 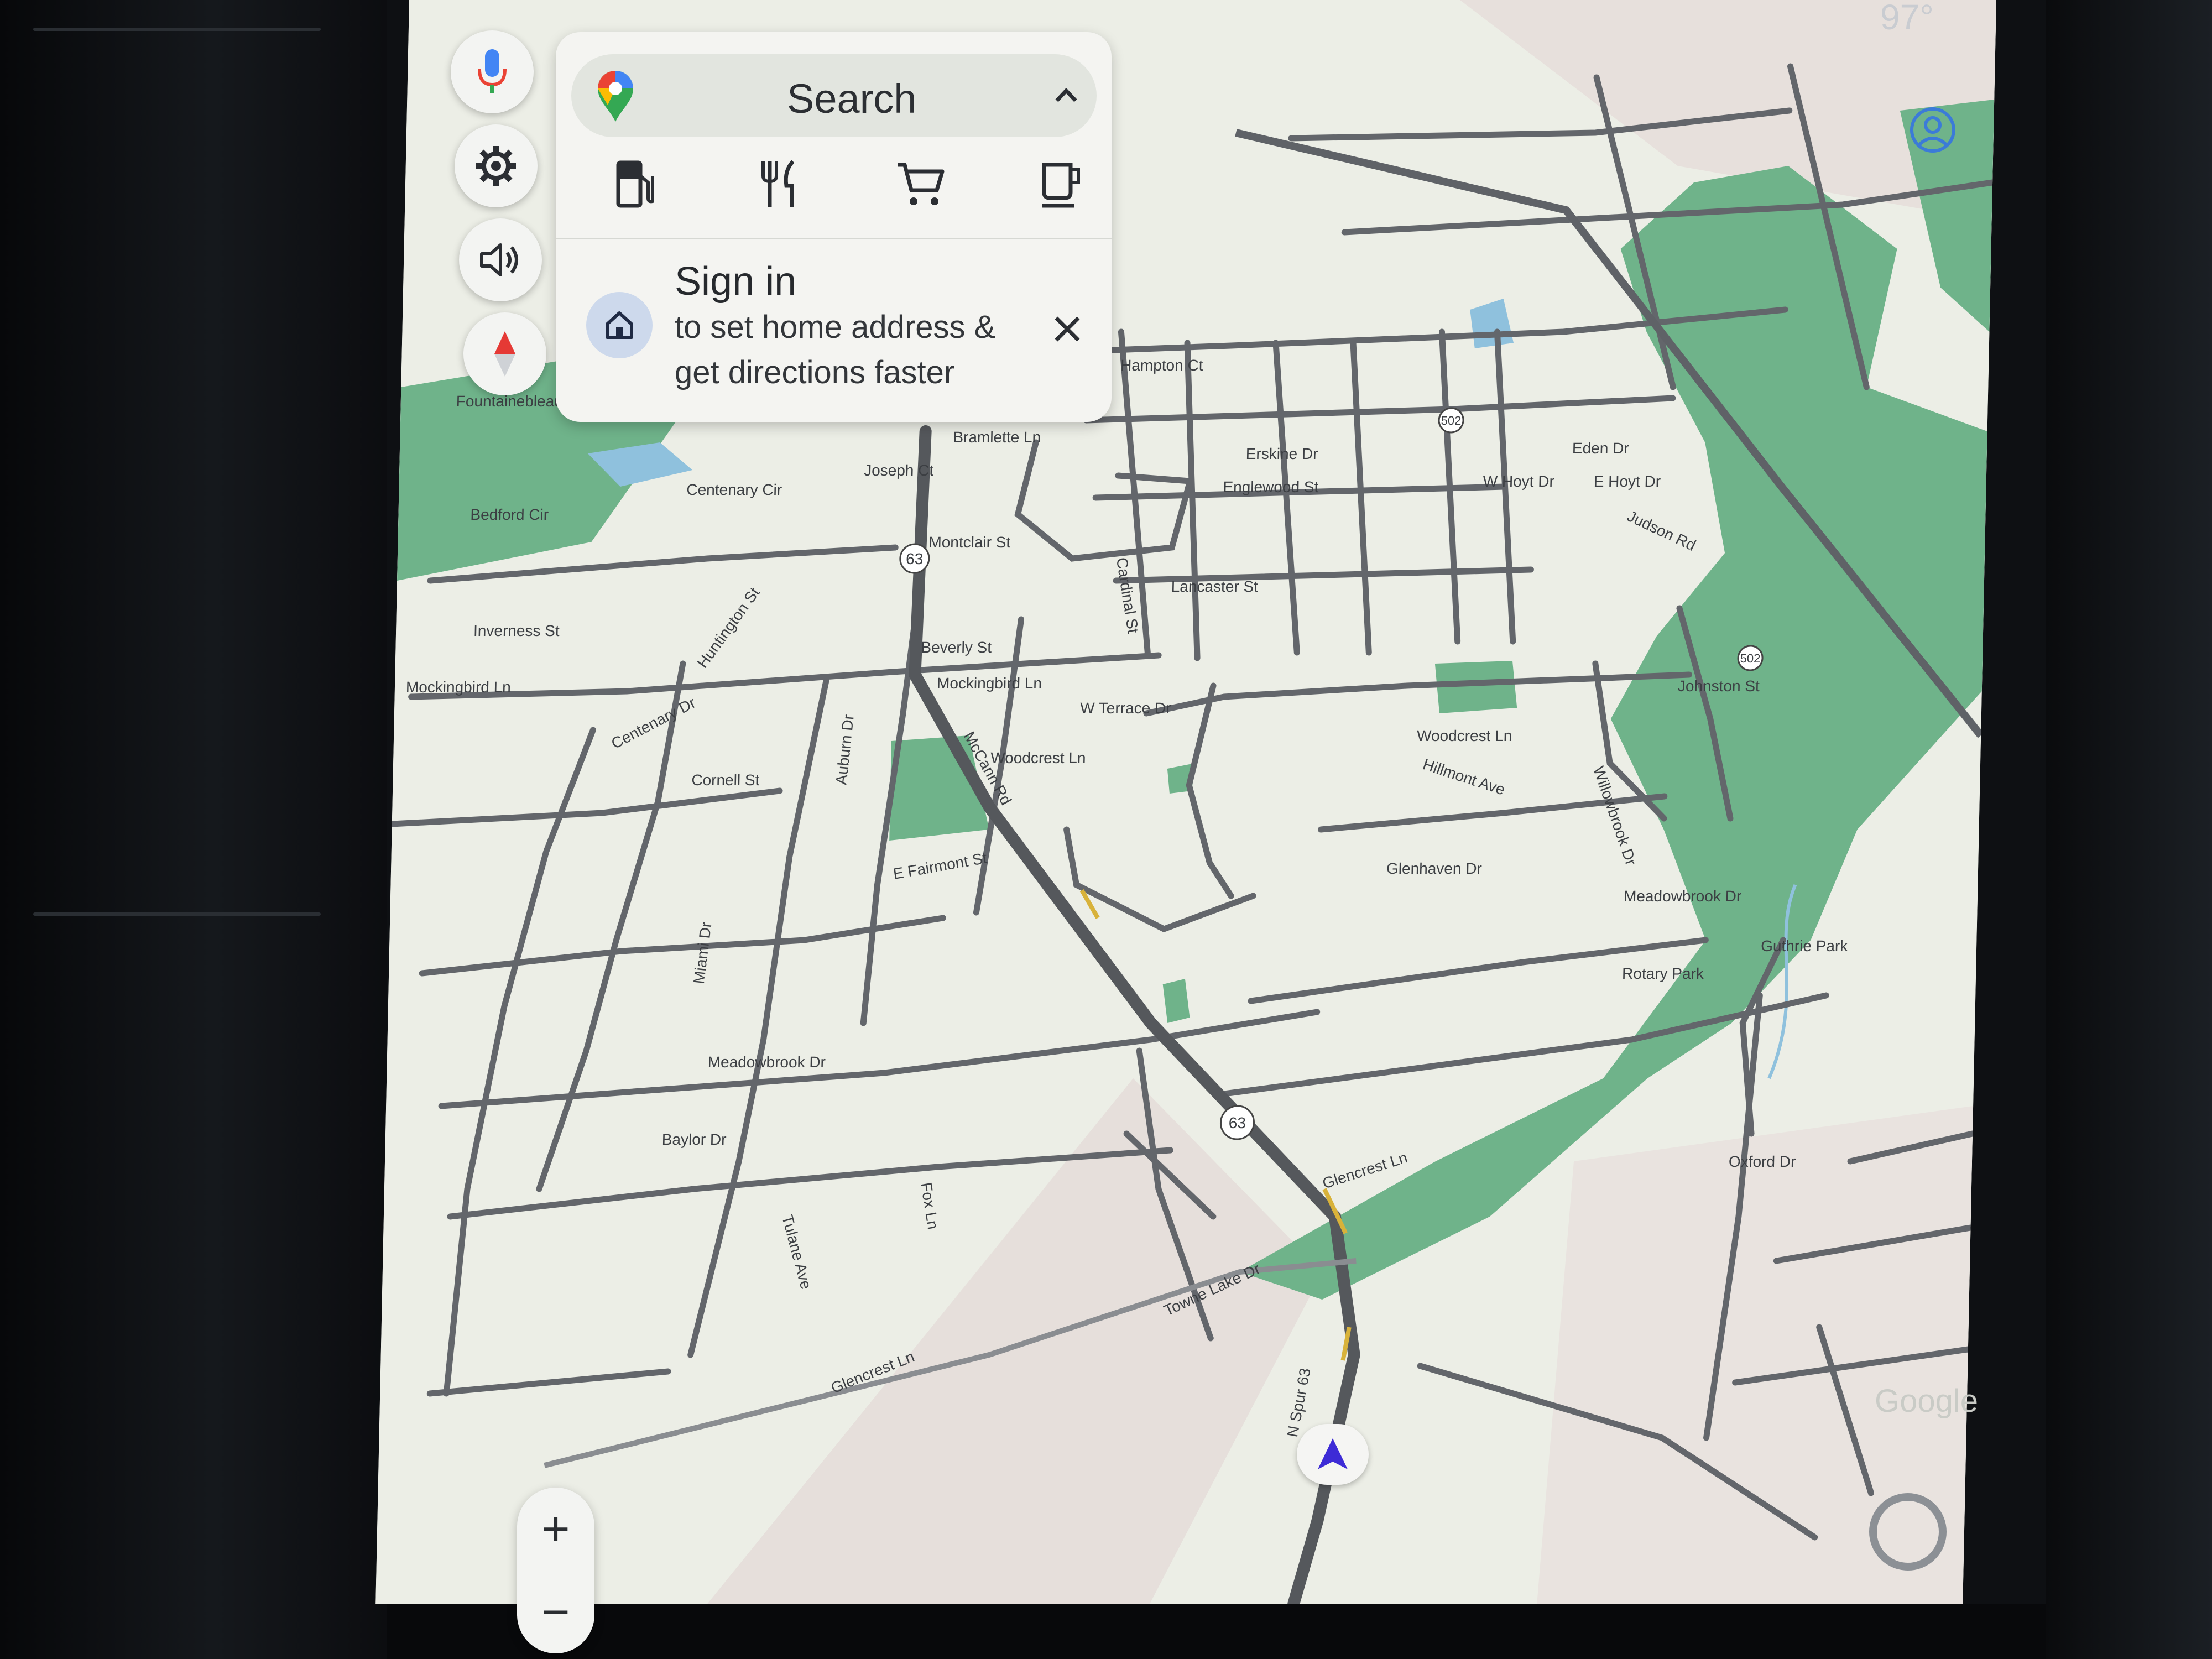 I want to click on street-label: Bedford Cir, so click(x=510, y=514).